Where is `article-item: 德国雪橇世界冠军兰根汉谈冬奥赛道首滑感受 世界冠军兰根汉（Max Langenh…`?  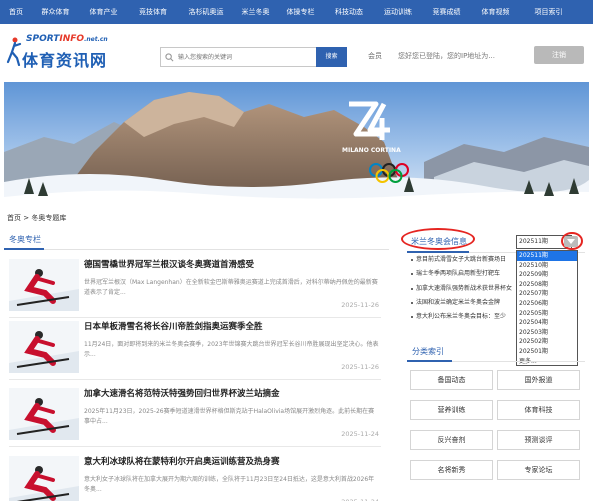
article-item: 德国雪橇世界冠军兰根汉谈冬奥赛道首滑感受 世界冠军兰根汉（Max Langenh… is located at coordinates (196, 287).